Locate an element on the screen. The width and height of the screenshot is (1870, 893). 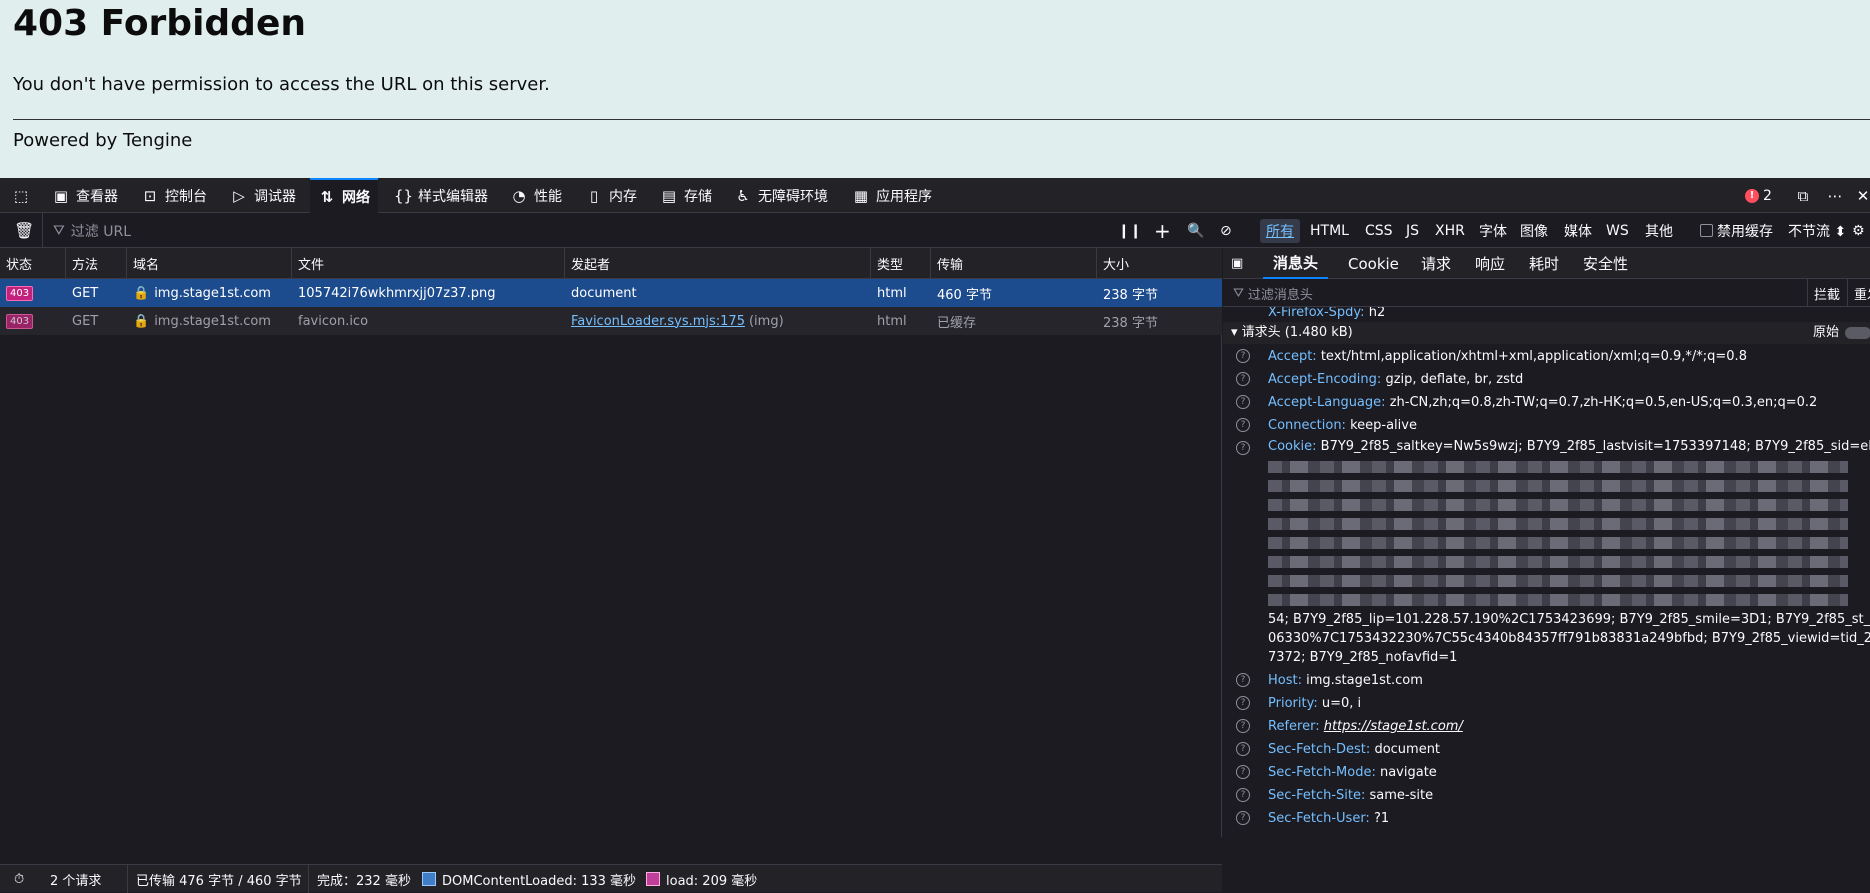
tab-performance: ◔ 性能 is located at coordinates (536, 195).